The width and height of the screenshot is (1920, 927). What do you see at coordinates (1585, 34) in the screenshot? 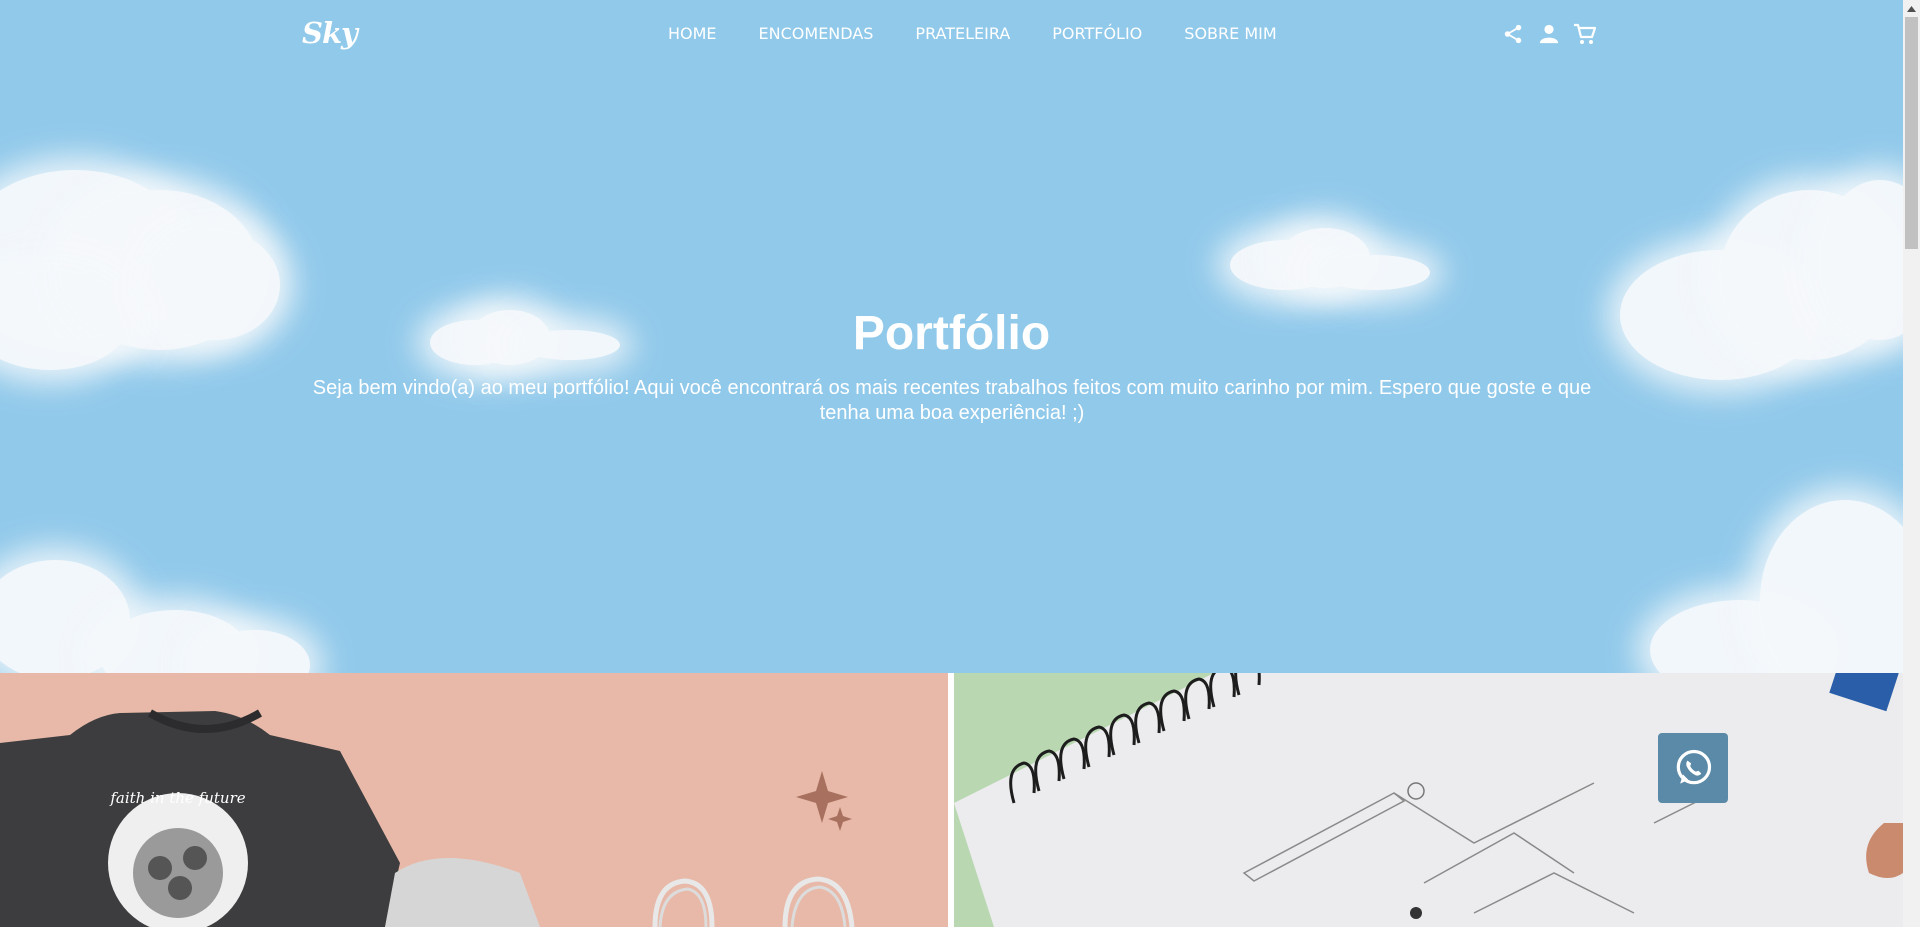
I see `cart-icon` at bounding box center [1585, 34].